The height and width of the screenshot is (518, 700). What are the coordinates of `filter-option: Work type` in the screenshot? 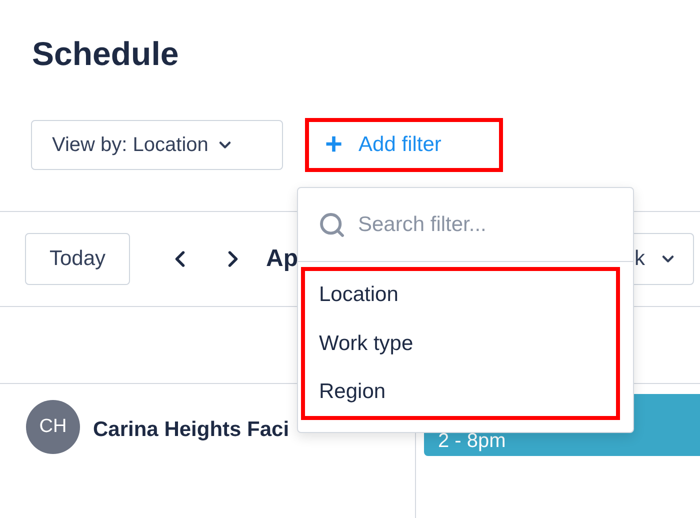 It's located at (460, 344).